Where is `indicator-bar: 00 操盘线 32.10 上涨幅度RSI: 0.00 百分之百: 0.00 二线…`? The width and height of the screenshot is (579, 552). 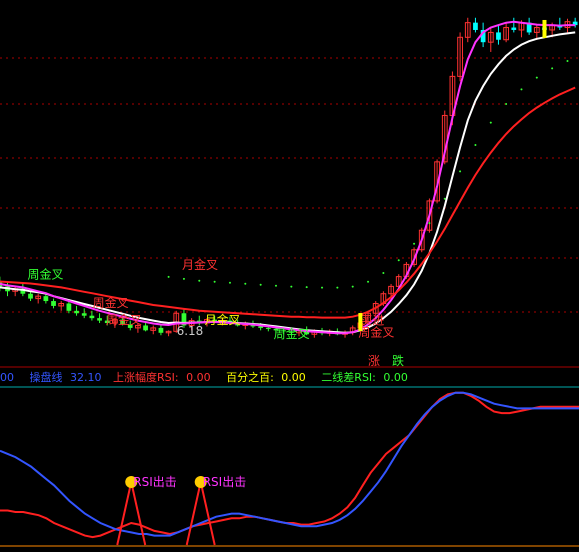 indicator-bar: 00 操盘线 32.10 上涨幅度RSI: 0.00 百分之百: 0.00 二线… is located at coordinates (206, 377).